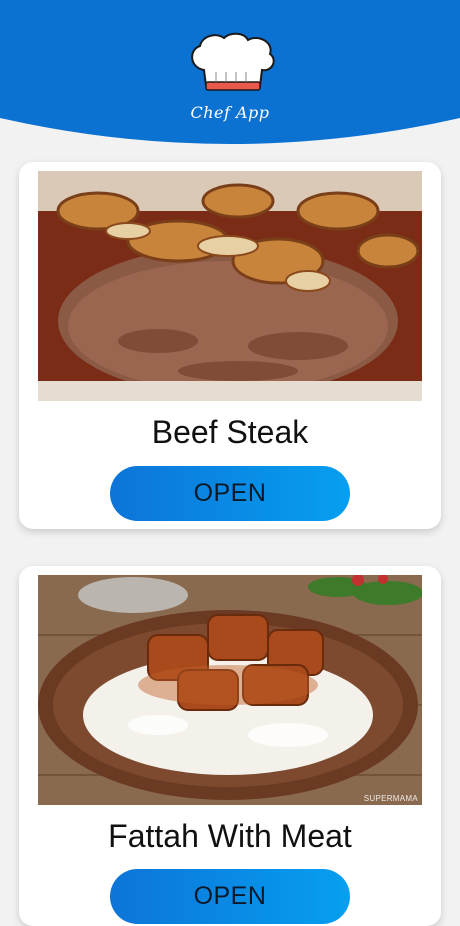 The height and width of the screenshot is (926, 460). Describe the element at coordinates (390, 798) in the screenshot. I see `image-watermark: SUPERMAMA` at that location.